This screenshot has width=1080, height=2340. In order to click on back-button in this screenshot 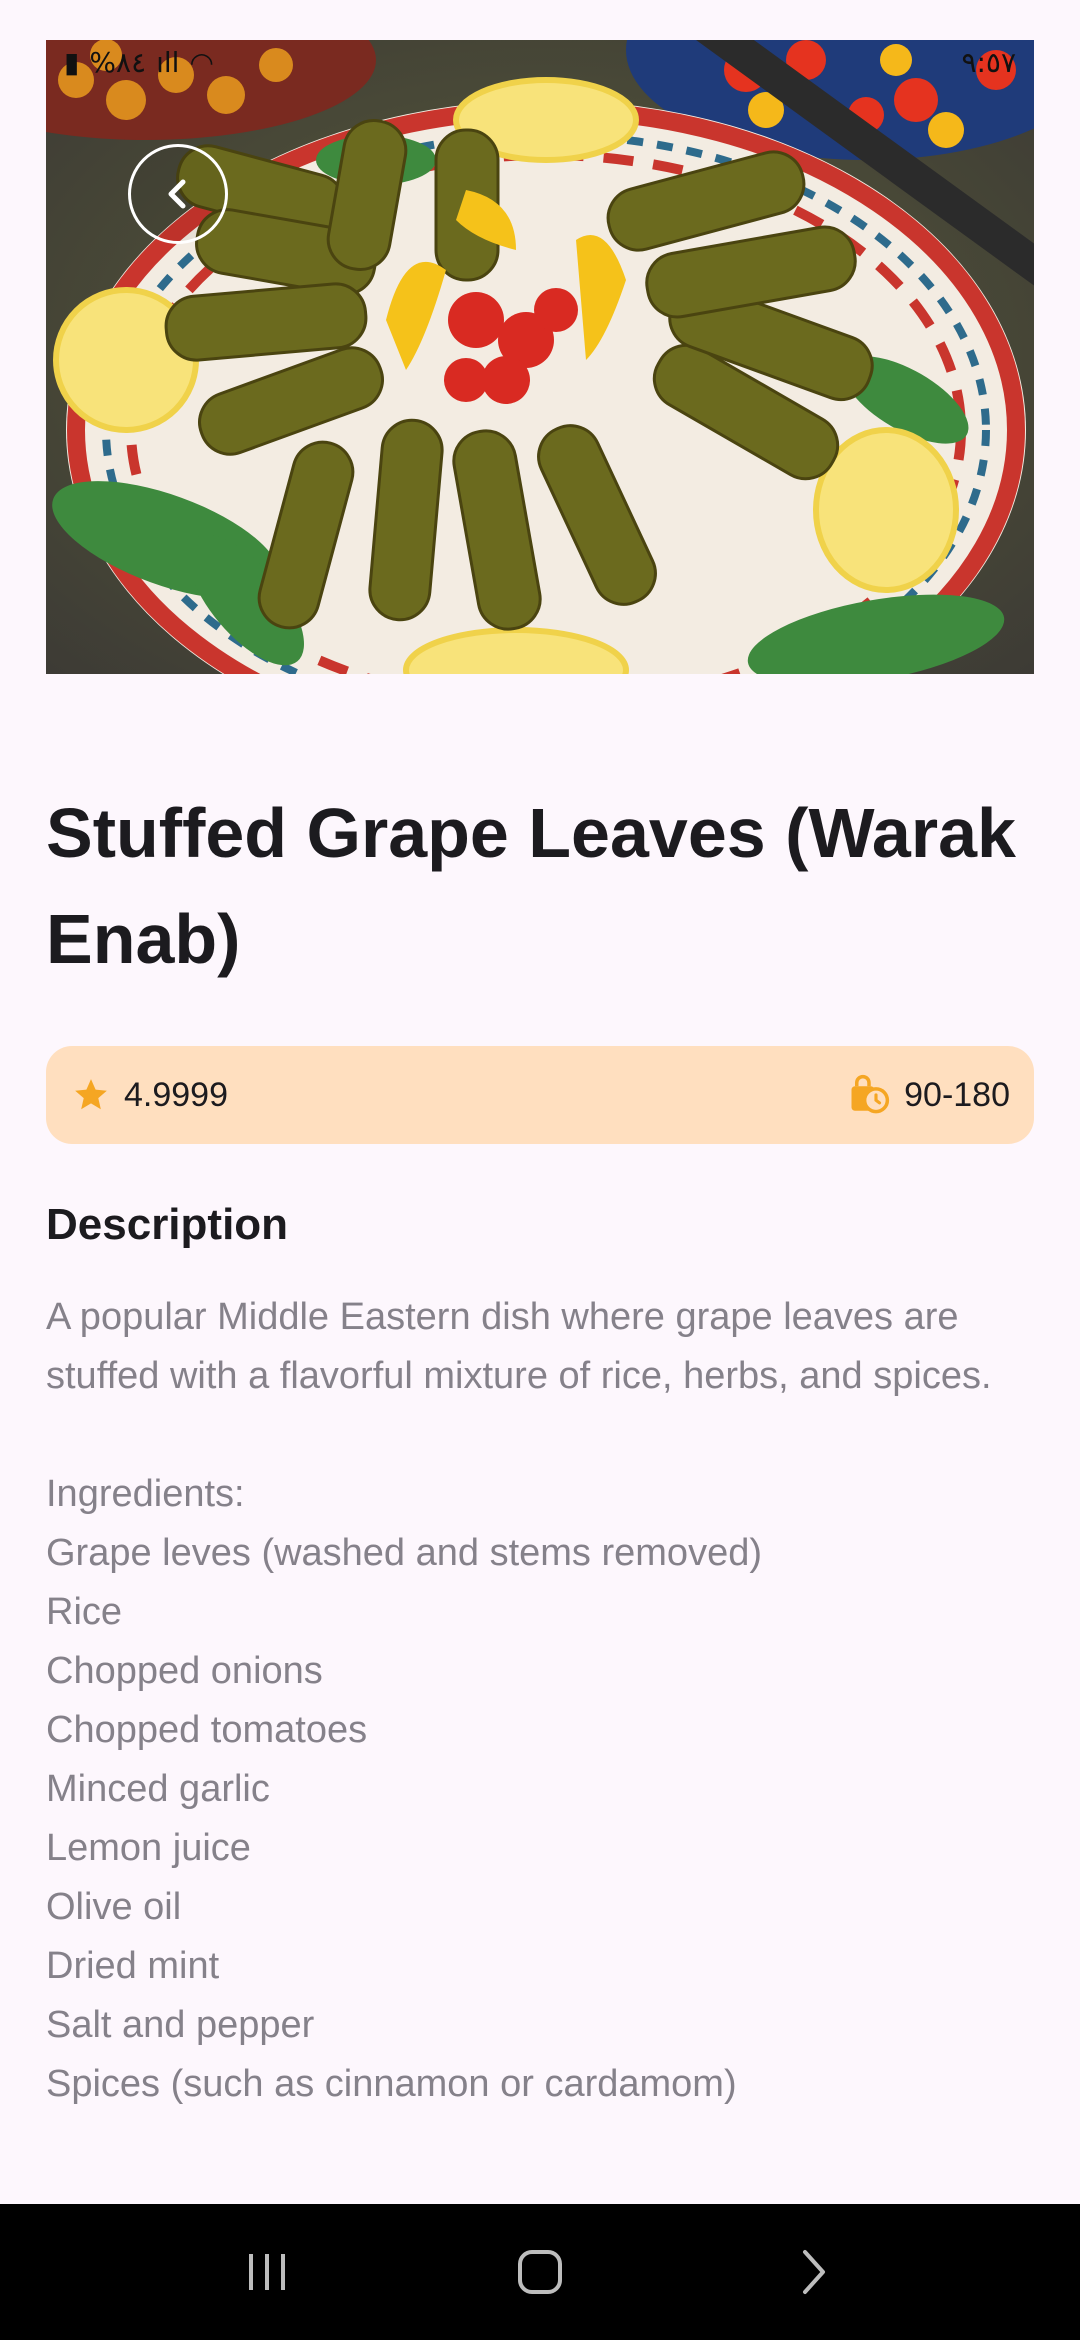, I will do `click(178, 194)`.